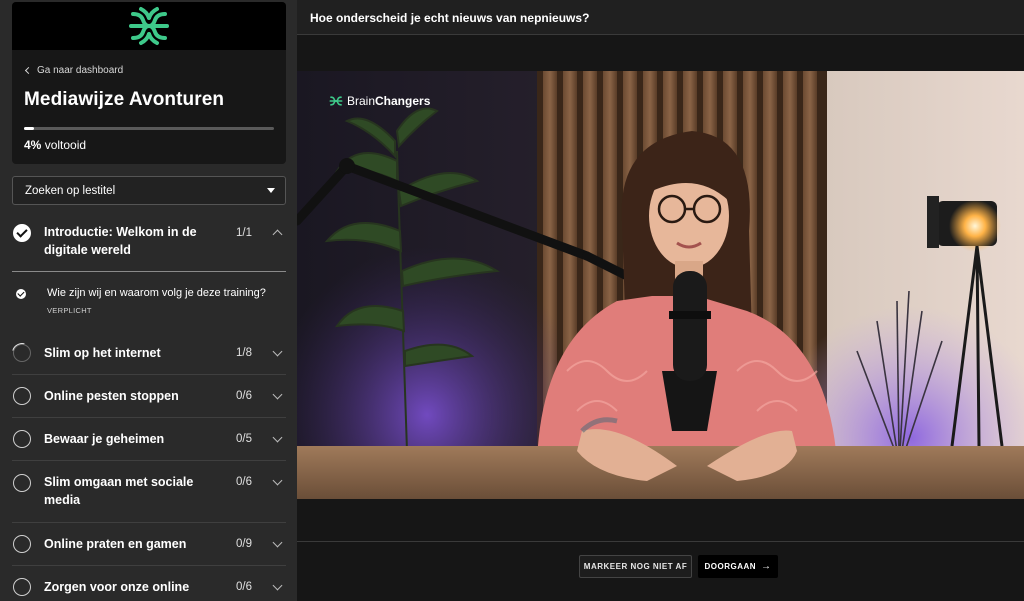  I want to click on arrow-right-icon: →, so click(766, 566).